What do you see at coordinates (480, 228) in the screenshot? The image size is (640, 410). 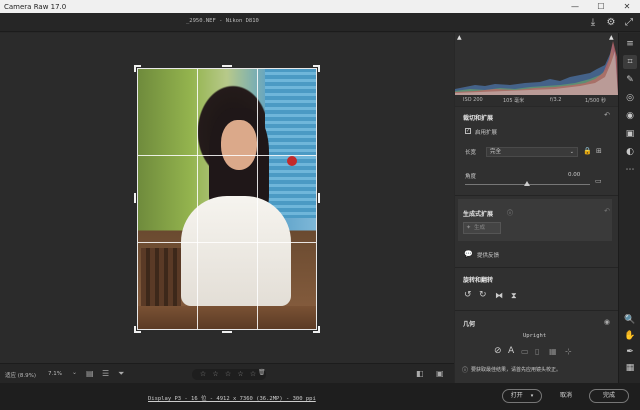 I see `generate-button-label: 生成` at bounding box center [480, 228].